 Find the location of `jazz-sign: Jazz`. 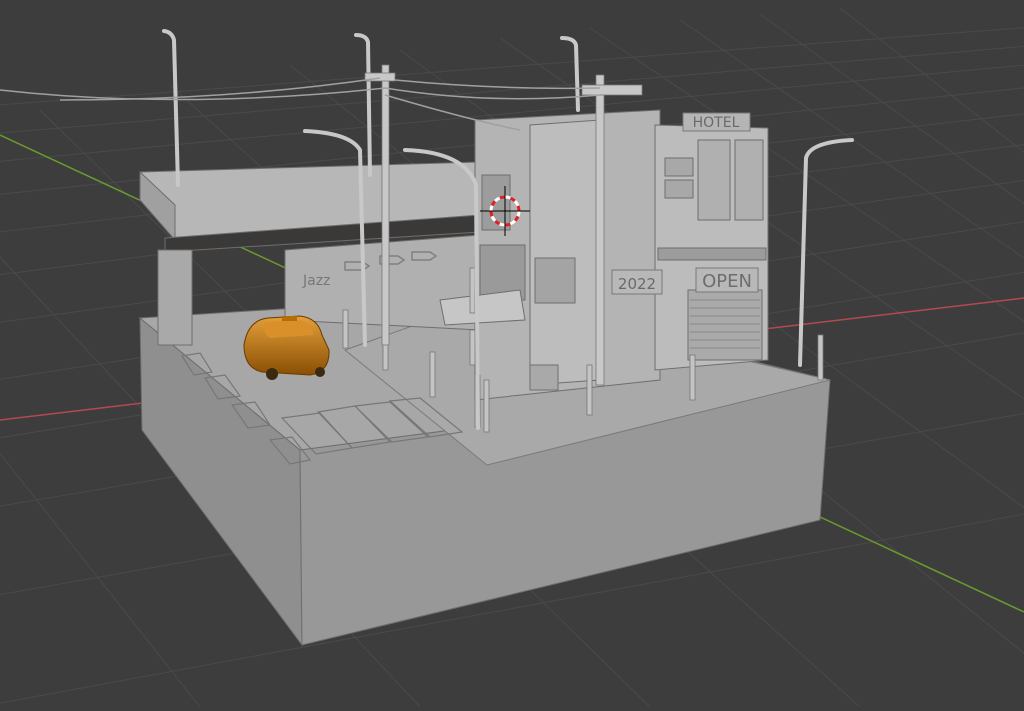

jazz-sign: Jazz is located at coordinates (316, 281).